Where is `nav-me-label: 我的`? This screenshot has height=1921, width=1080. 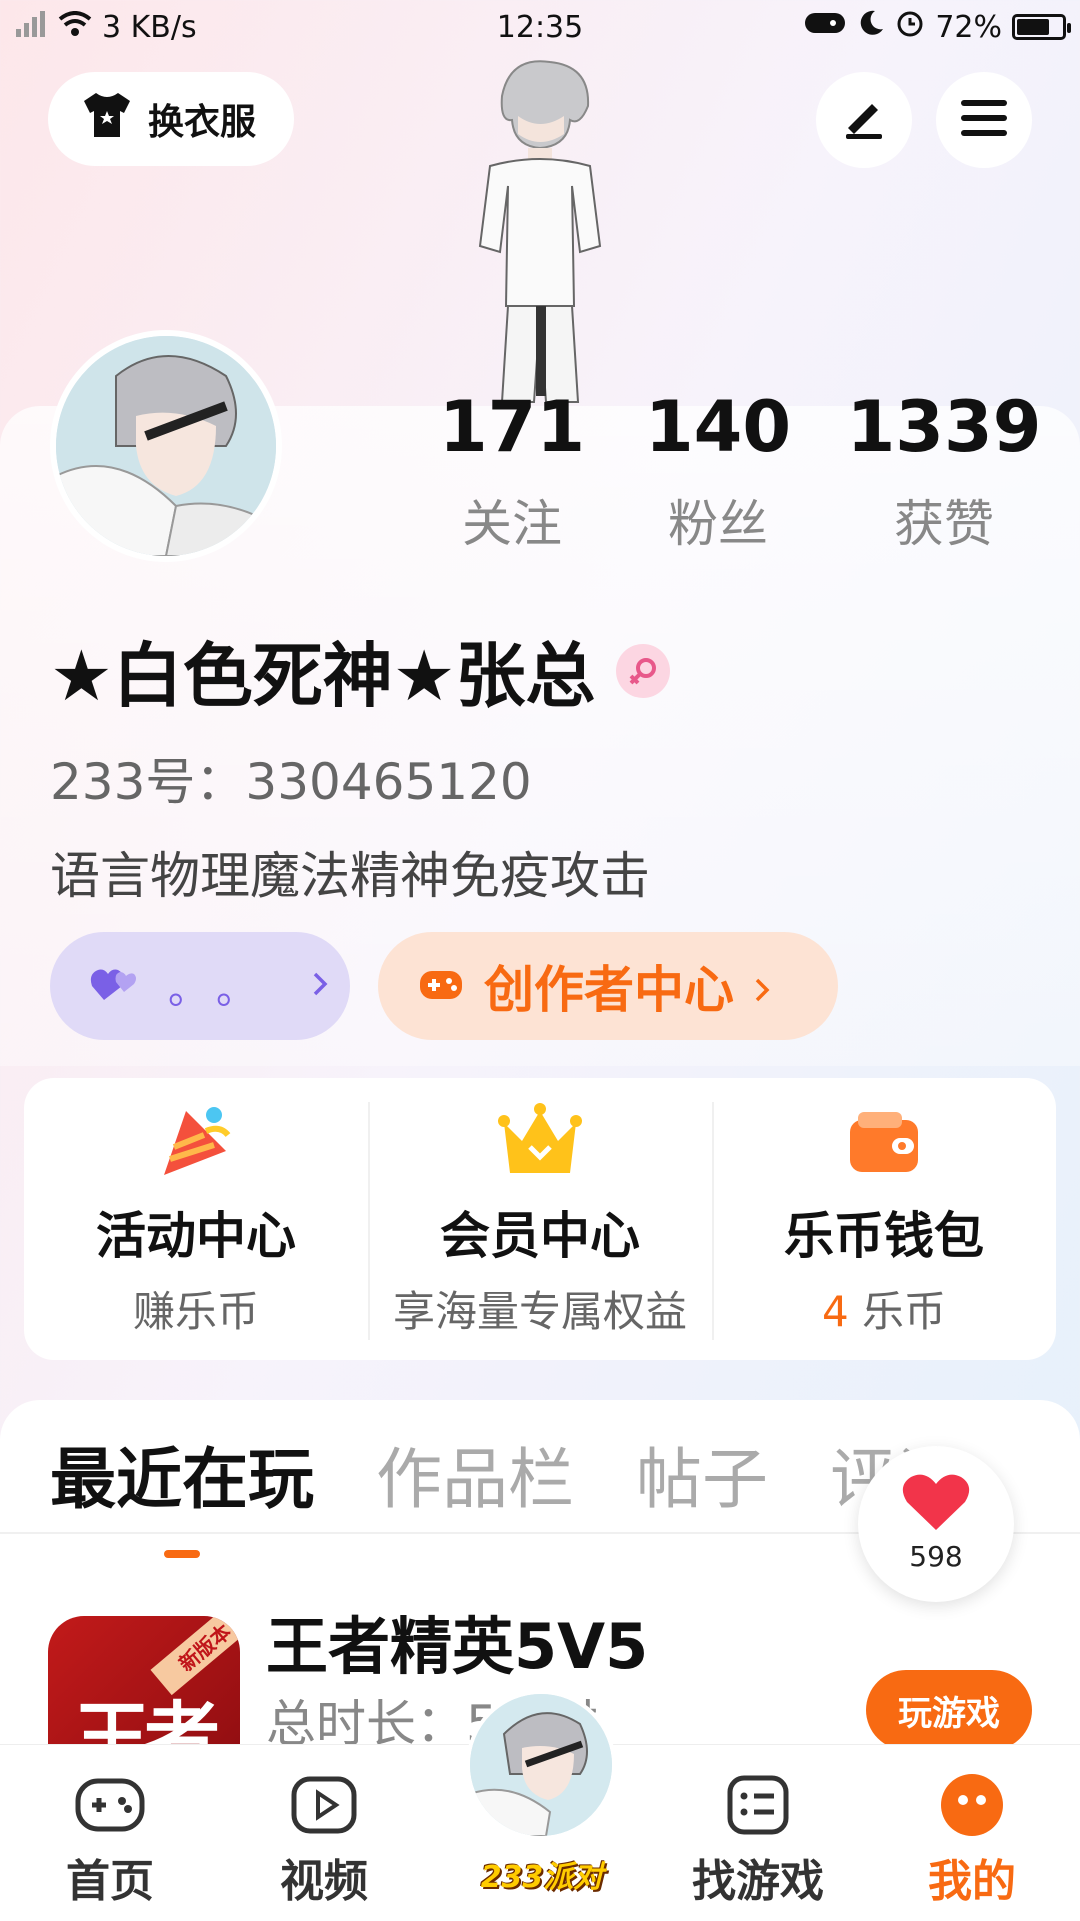
nav-me-label: 我的 is located at coordinates (972, 1881).